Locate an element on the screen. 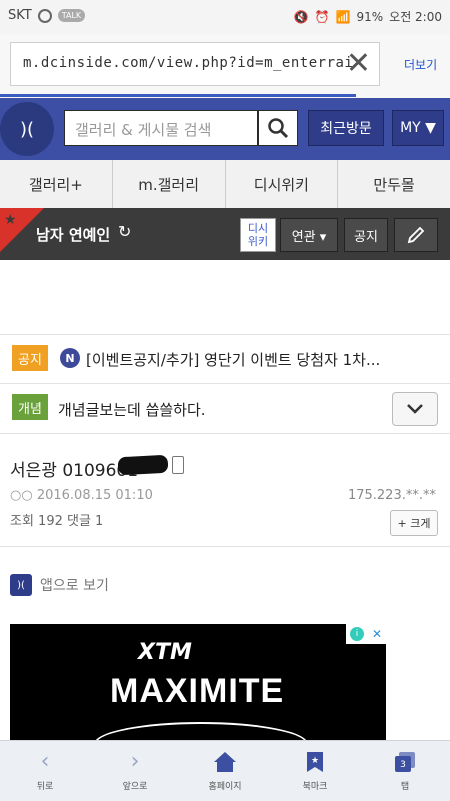  bookmark-button: ★ 북마크 is located at coordinates (315, 771).